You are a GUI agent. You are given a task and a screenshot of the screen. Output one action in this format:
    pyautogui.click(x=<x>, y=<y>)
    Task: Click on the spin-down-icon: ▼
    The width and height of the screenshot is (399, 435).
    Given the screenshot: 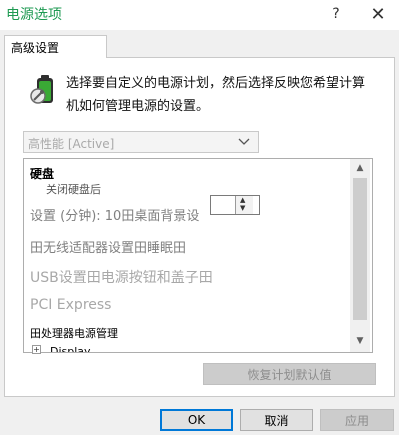 What is the action you would take?
    pyautogui.click(x=242, y=208)
    